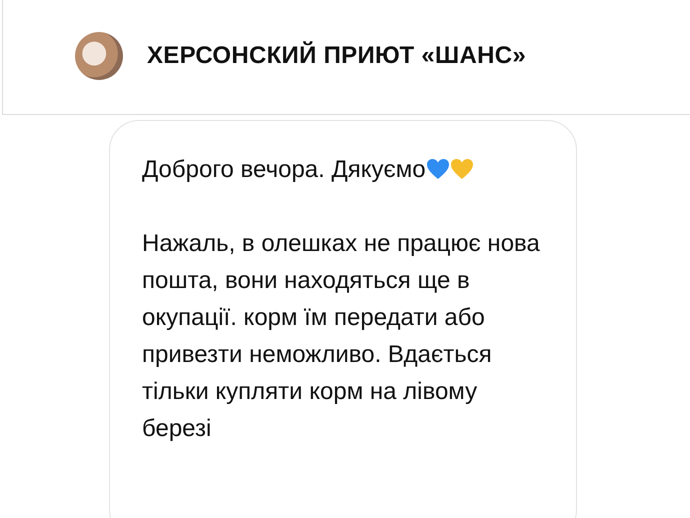 The height and width of the screenshot is (518, 690). I want to click on message-text: Доброго вечора. Дякуємо, so click(284, 169).